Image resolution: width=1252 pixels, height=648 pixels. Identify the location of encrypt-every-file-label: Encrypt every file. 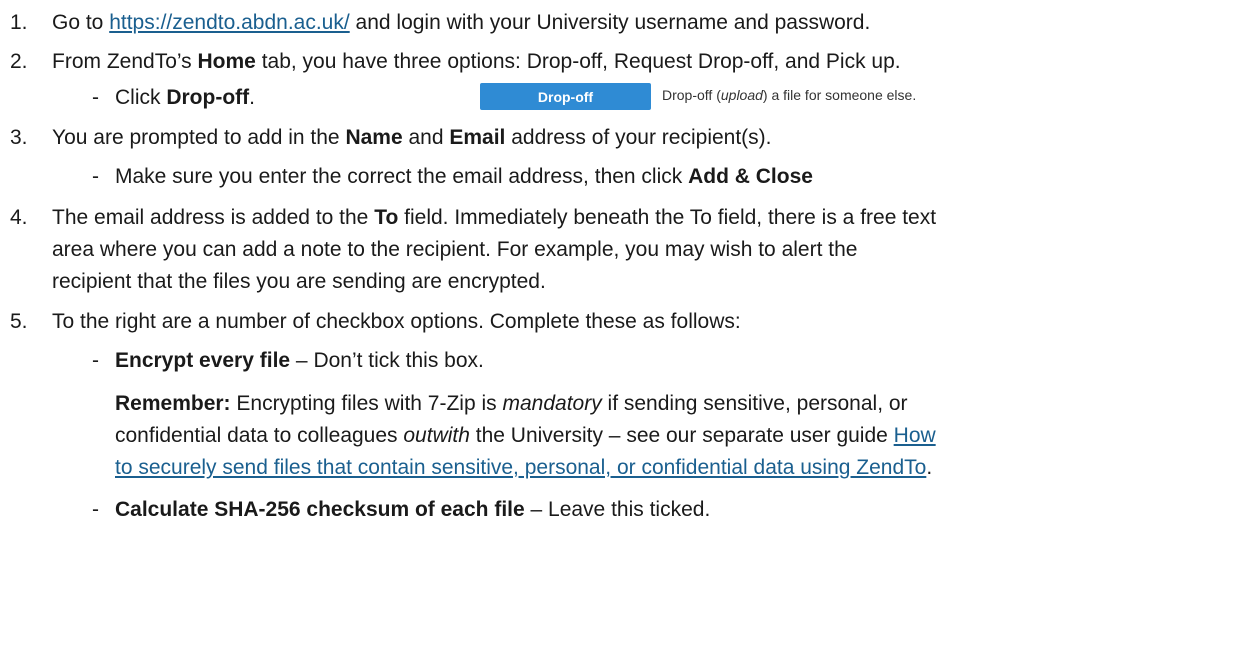
(203, 360).